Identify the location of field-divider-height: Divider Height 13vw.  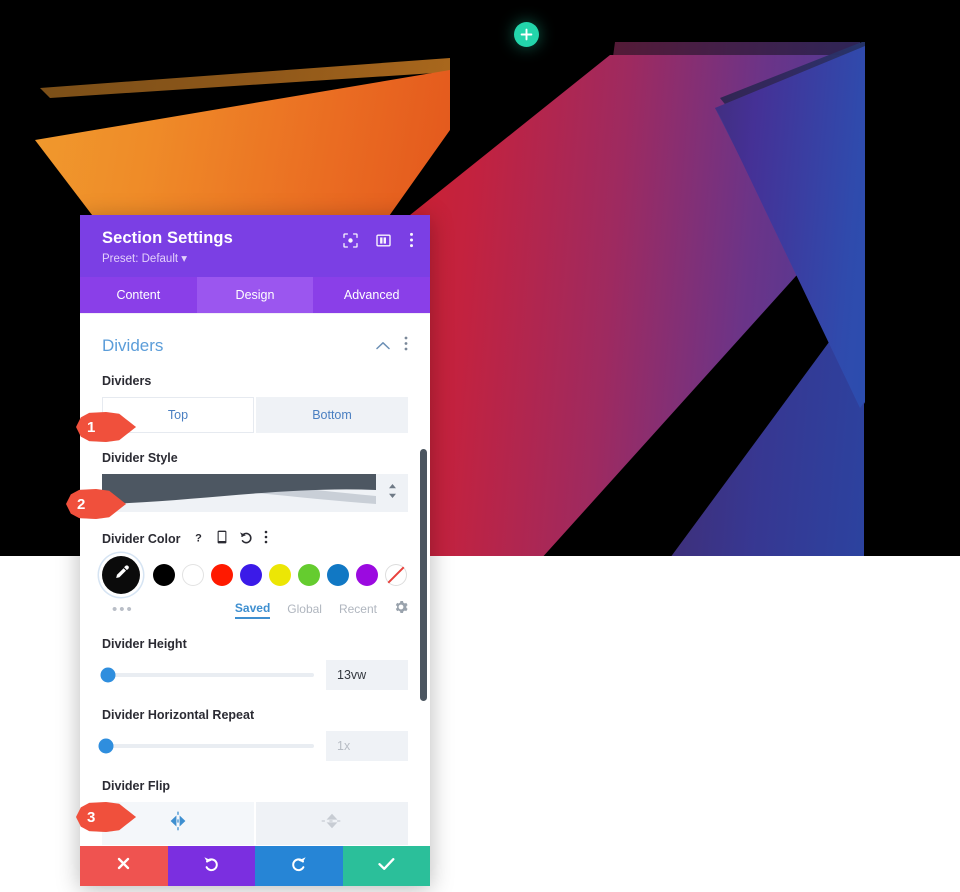
(254, 663).